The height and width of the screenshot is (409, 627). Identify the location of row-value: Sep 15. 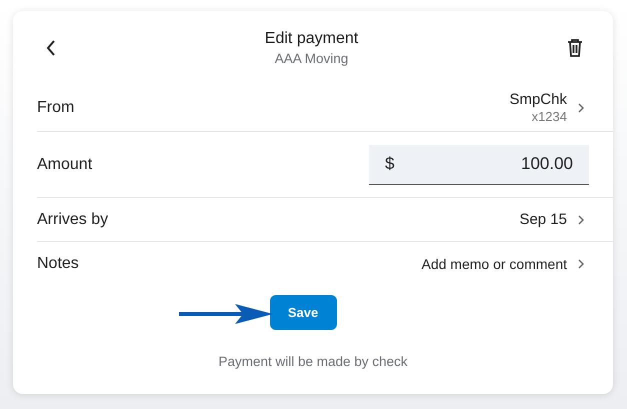
(543, 219).